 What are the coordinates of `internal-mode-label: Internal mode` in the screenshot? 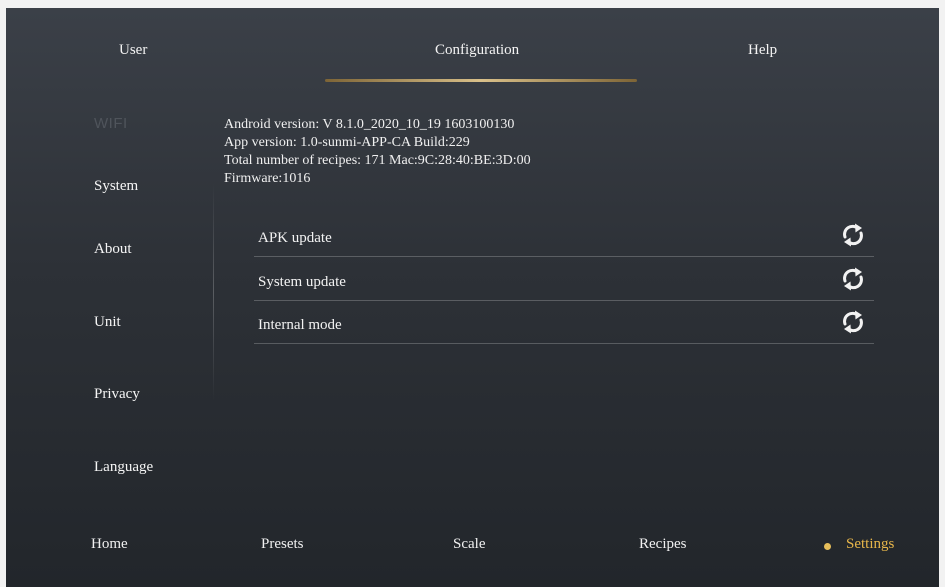 It's located at (300, 325).